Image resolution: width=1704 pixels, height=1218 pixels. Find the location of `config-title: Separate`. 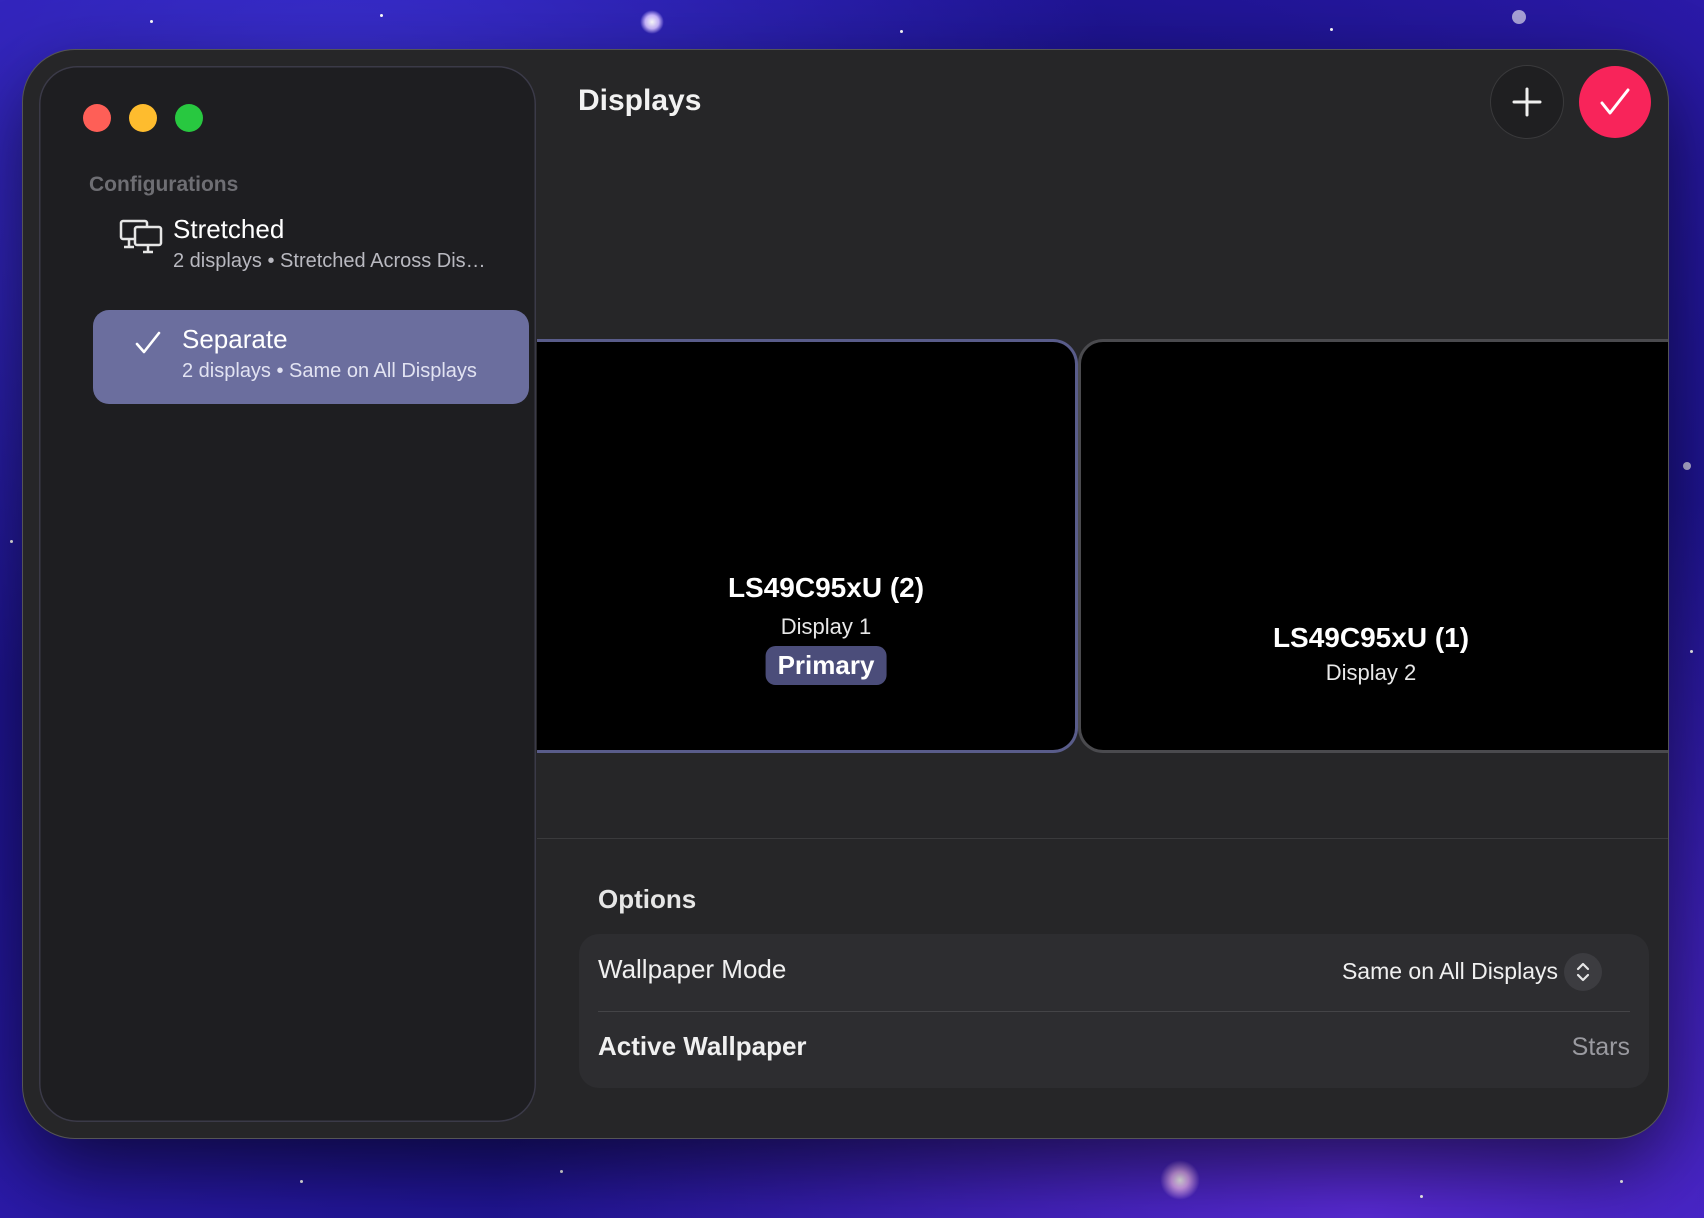

config-title: Separate is located at coordinates (235, 339).